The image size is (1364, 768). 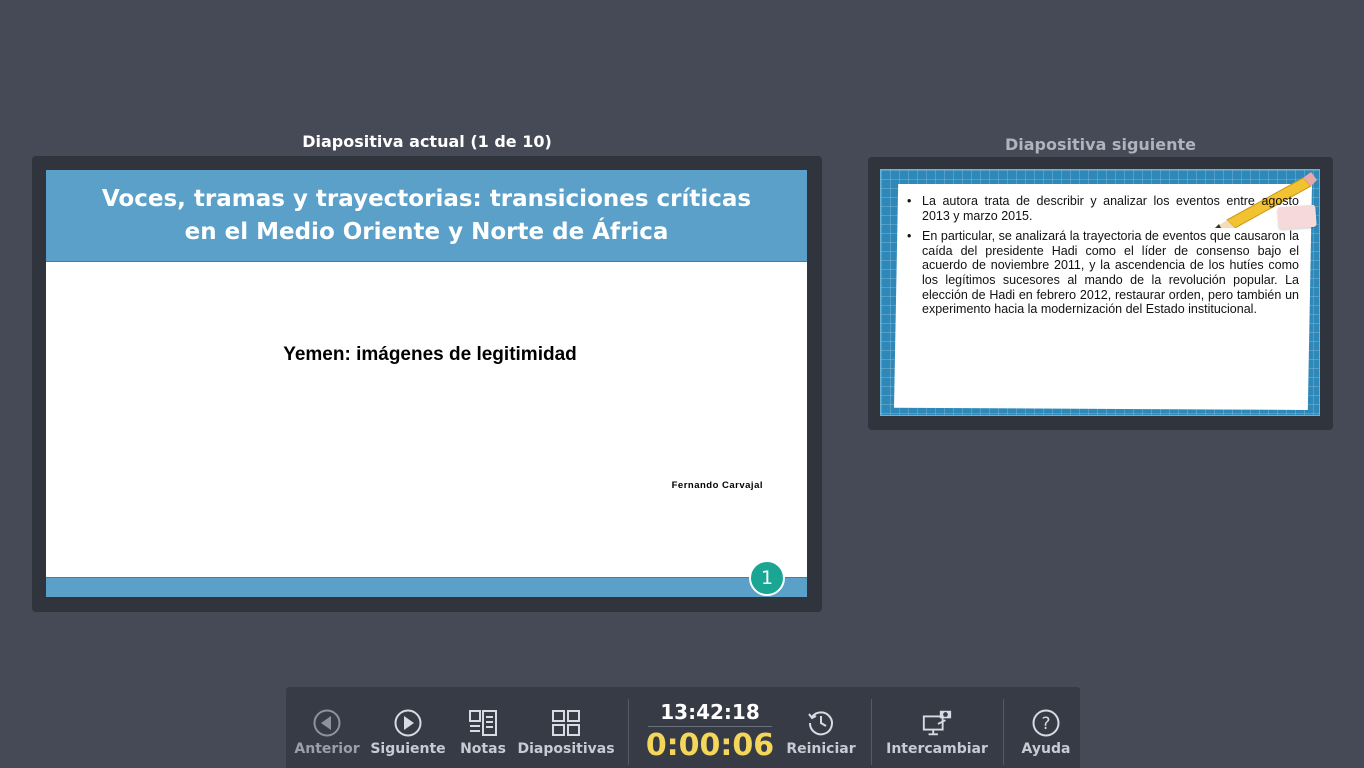 I want to click on next-icon, so click(x=408, y=723).